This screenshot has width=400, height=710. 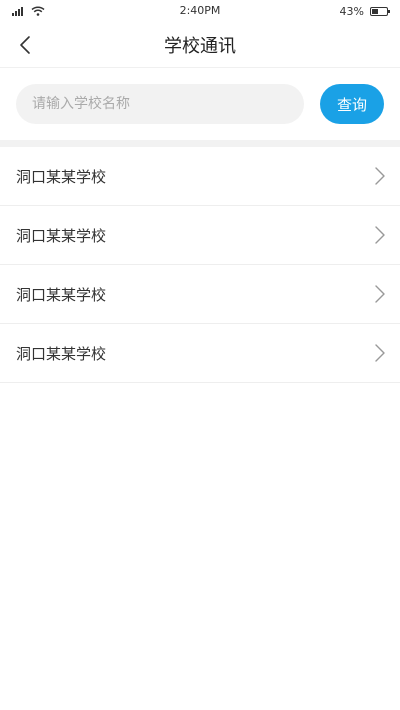 I want to click on status-time: 2:40PM, so click(x=200, y=10).